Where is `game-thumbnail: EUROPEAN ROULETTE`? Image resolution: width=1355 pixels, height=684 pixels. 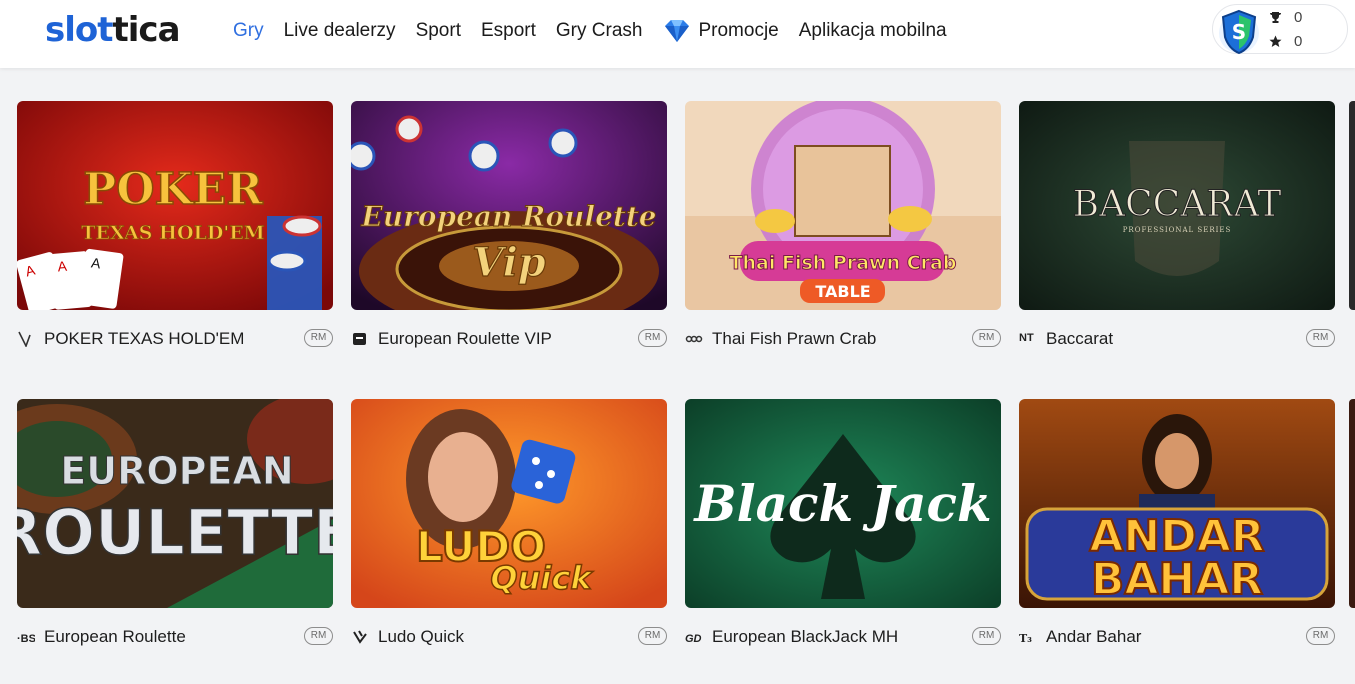 game-thumbnail: EUROPEAN ROULETTE is located at coordinates (175, 503).